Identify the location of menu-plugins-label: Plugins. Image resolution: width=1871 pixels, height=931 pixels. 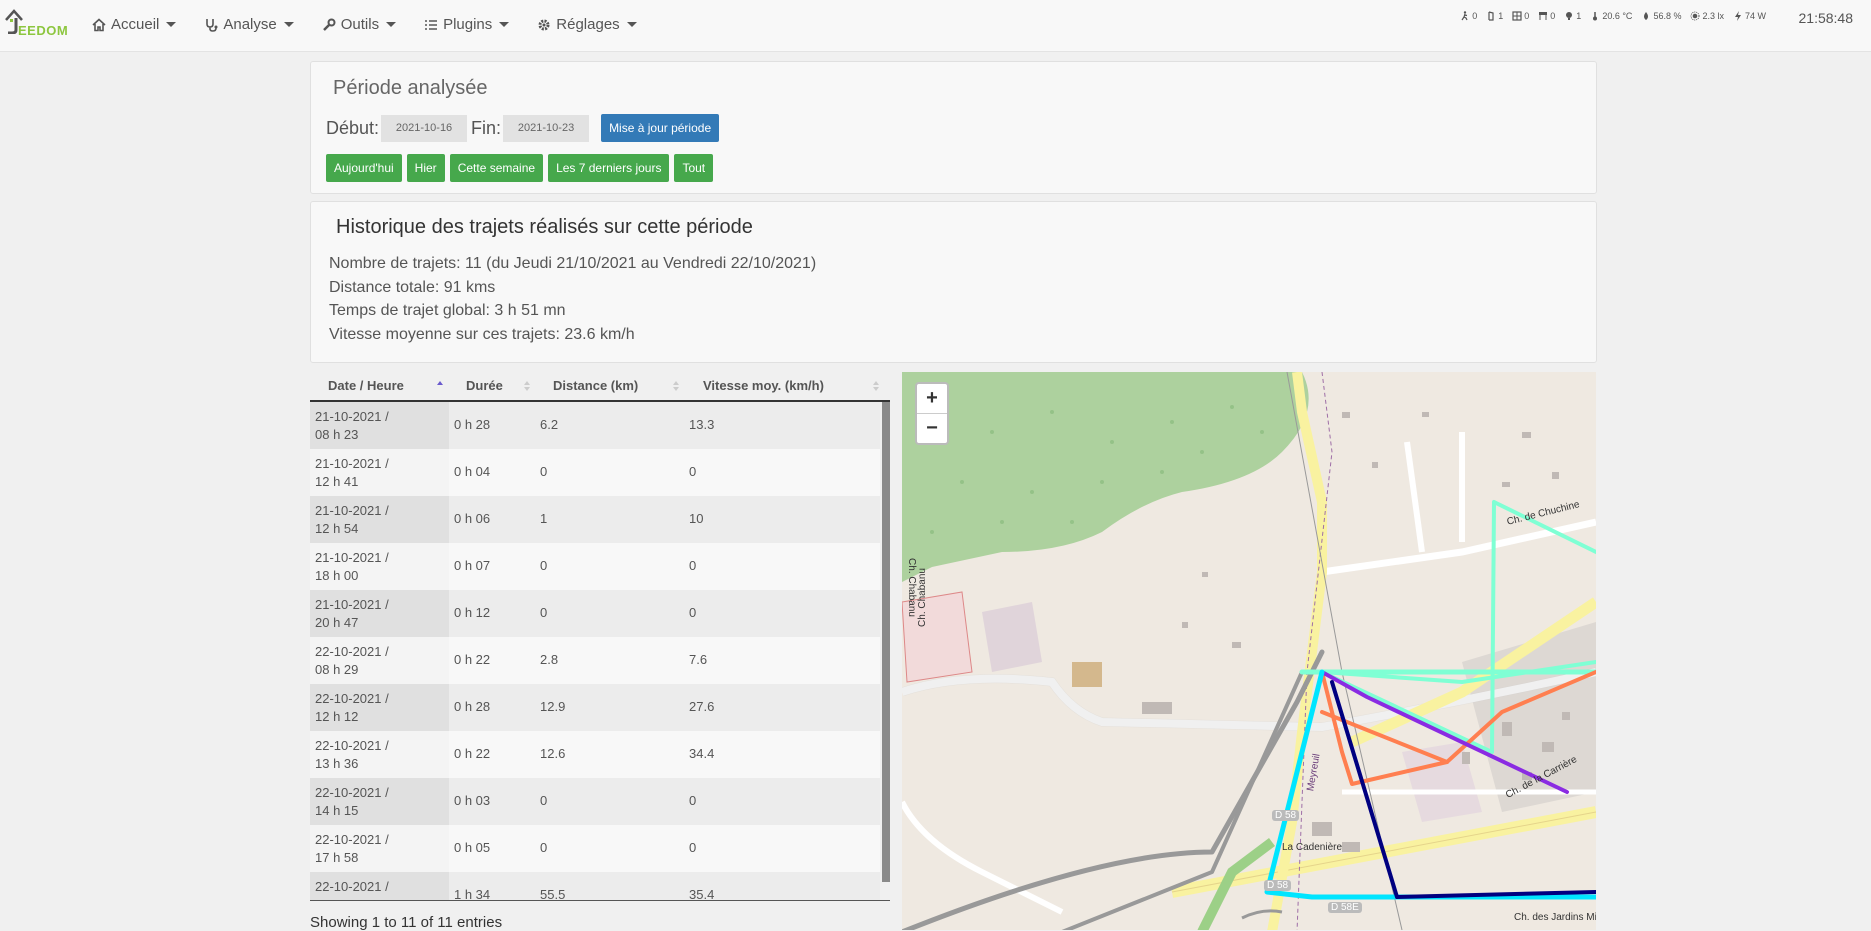
(468, 24).